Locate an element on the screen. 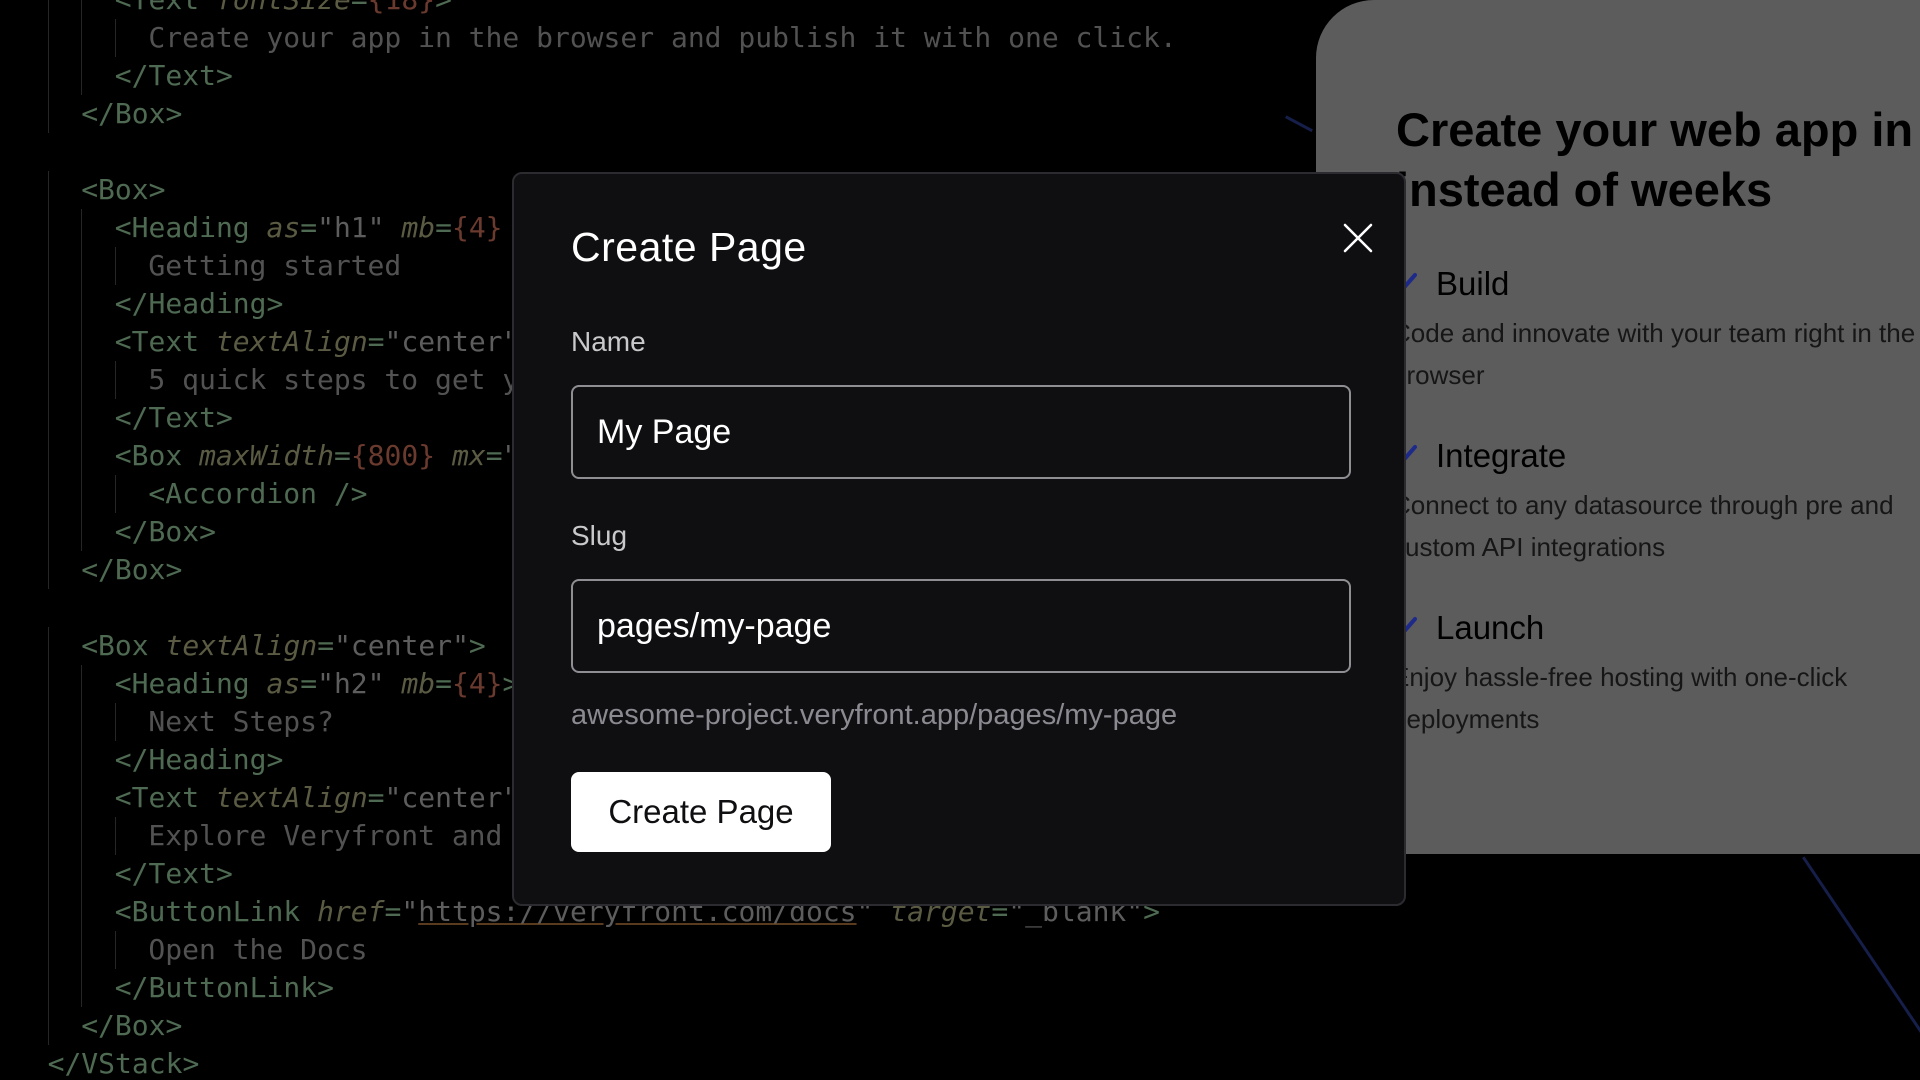  code-token: </VStack> is located at coordinates (123, 1063).